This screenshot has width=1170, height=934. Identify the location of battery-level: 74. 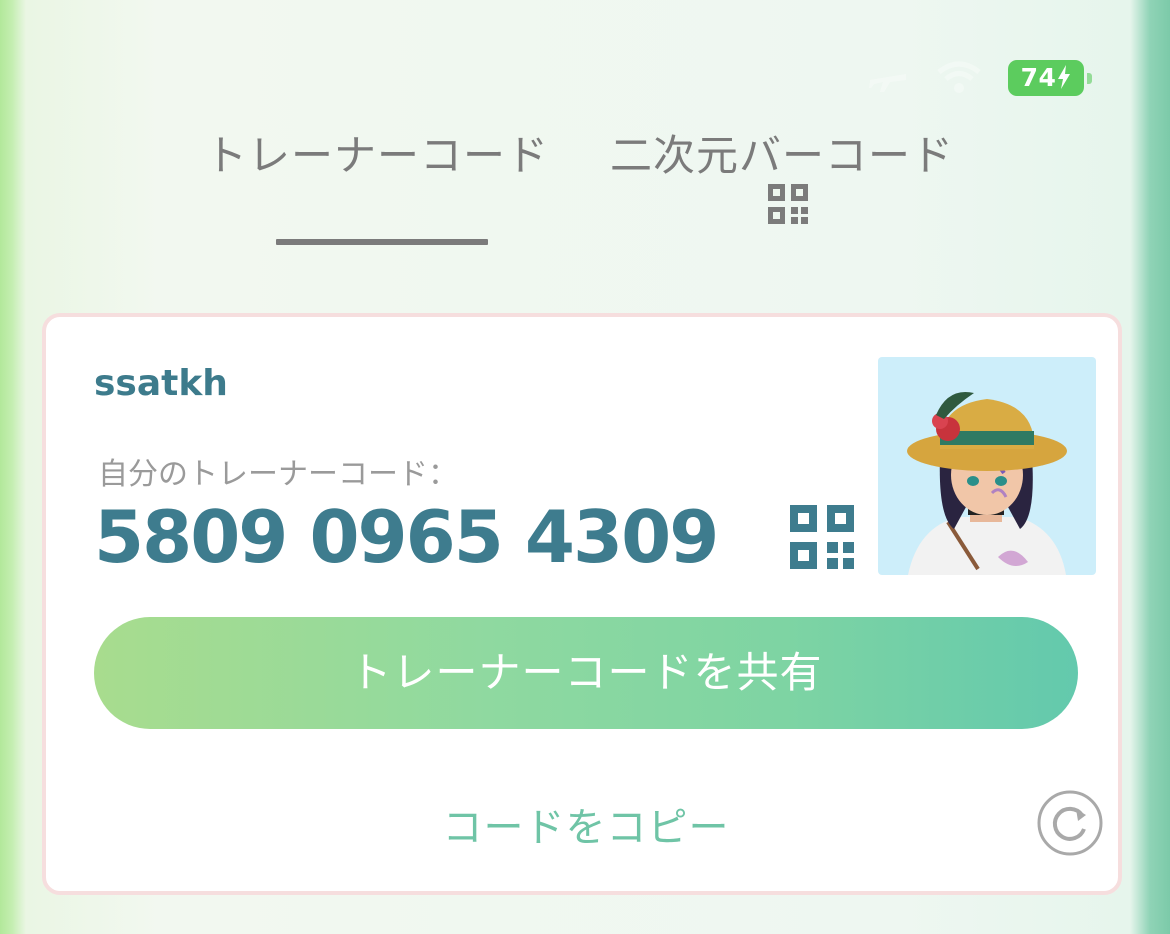
(1038, 77).